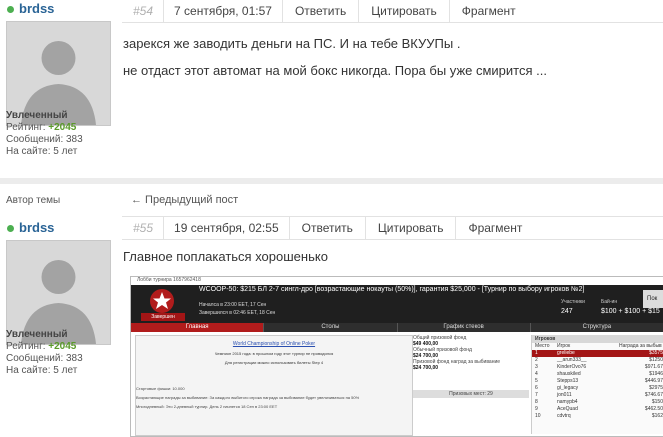 The height and width of the screenshot is (437, 663). I want to click on topic-author-label: Автор темы, so click(33, 200).